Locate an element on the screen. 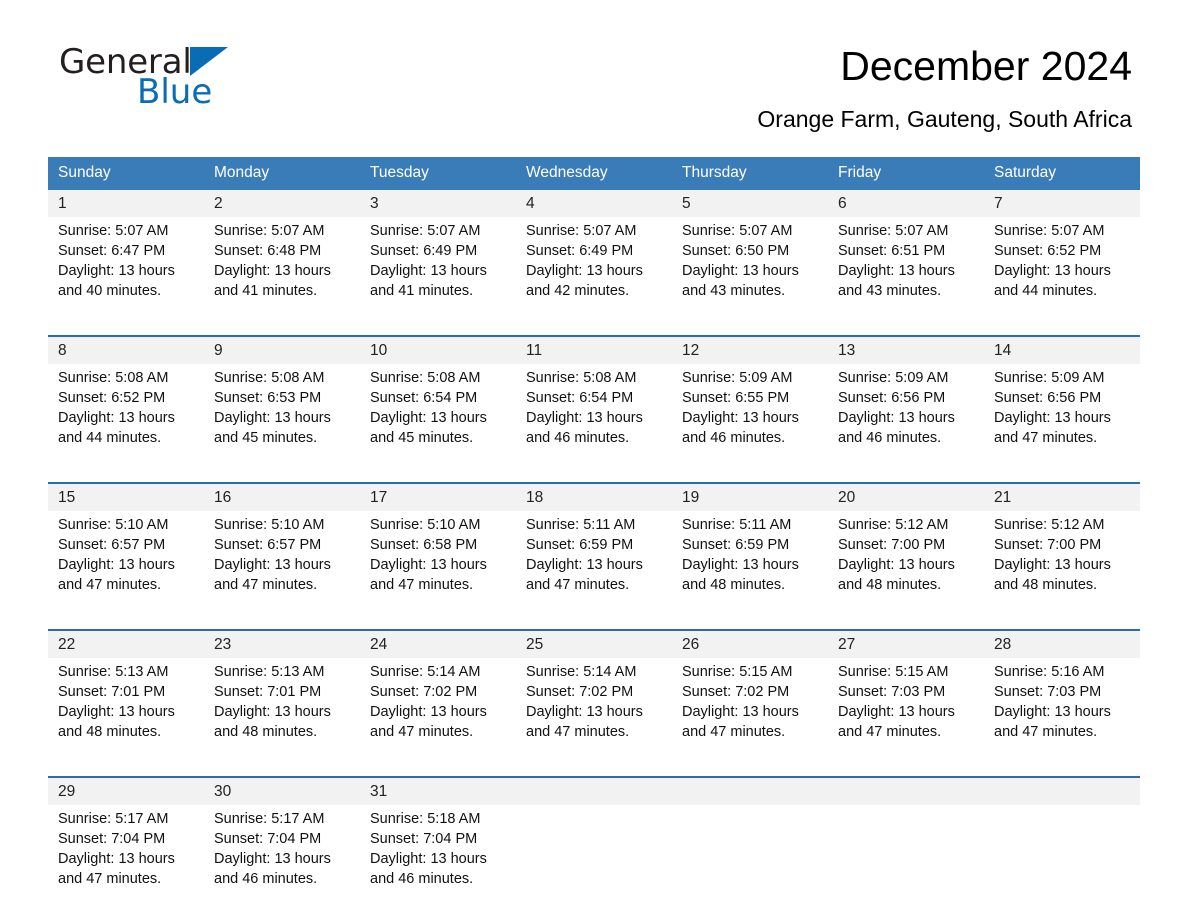 This screenshot has height=918, width=1188. daylight-text-line2: and 44 minutes. is located at coordinates (110, 438).